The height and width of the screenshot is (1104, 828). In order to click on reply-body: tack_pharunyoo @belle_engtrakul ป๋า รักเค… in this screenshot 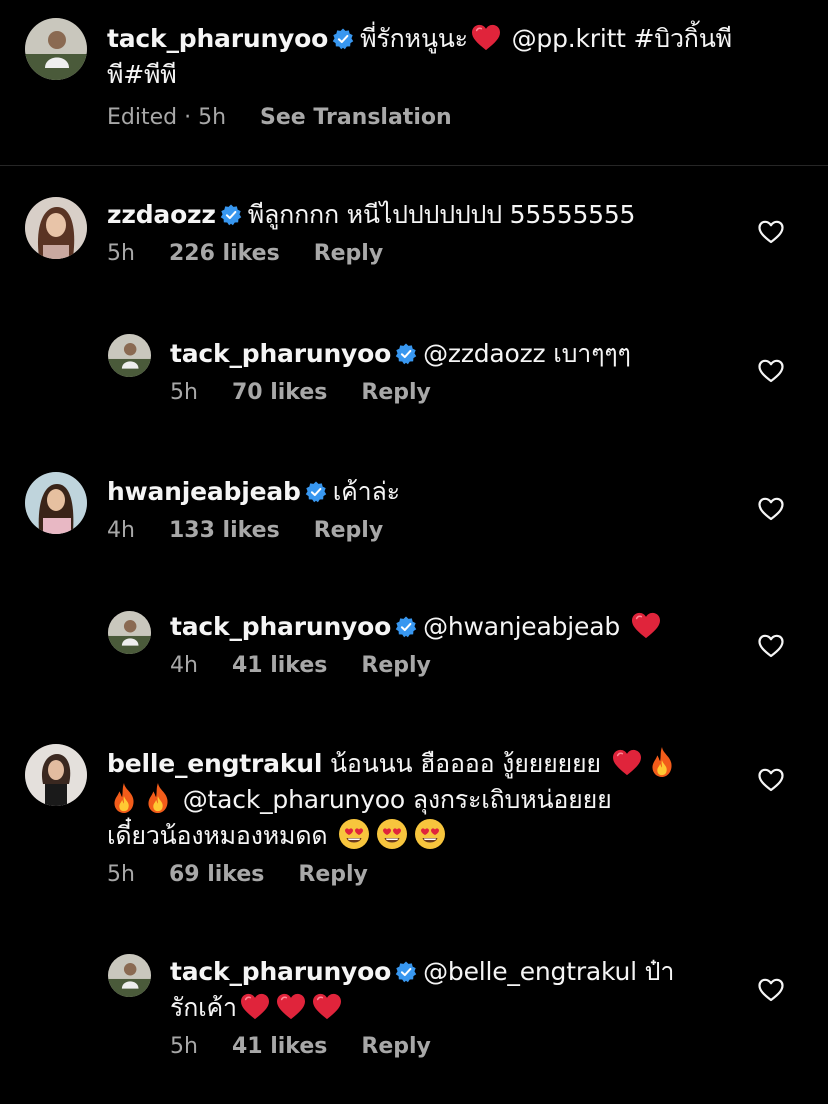, I will do `click(459, 1006)`.